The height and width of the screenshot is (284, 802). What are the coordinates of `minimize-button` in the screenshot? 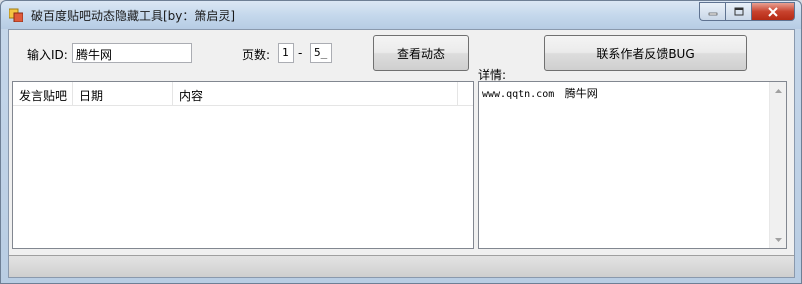 It's located at (712, 11).